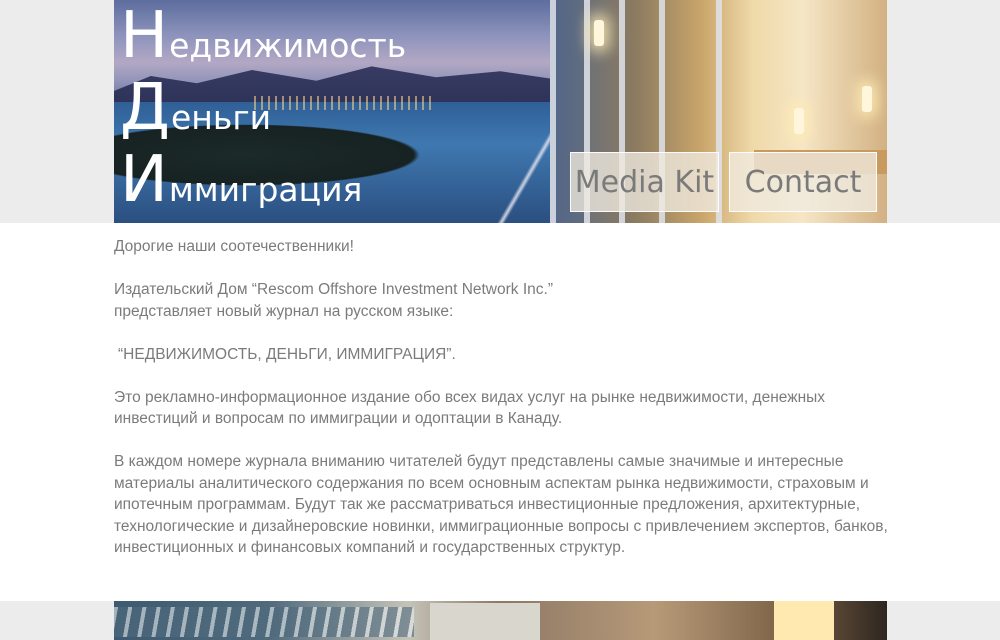  Describe the element at coordinates (485, 621) in the screenshot. I see `planter-image` at that location.